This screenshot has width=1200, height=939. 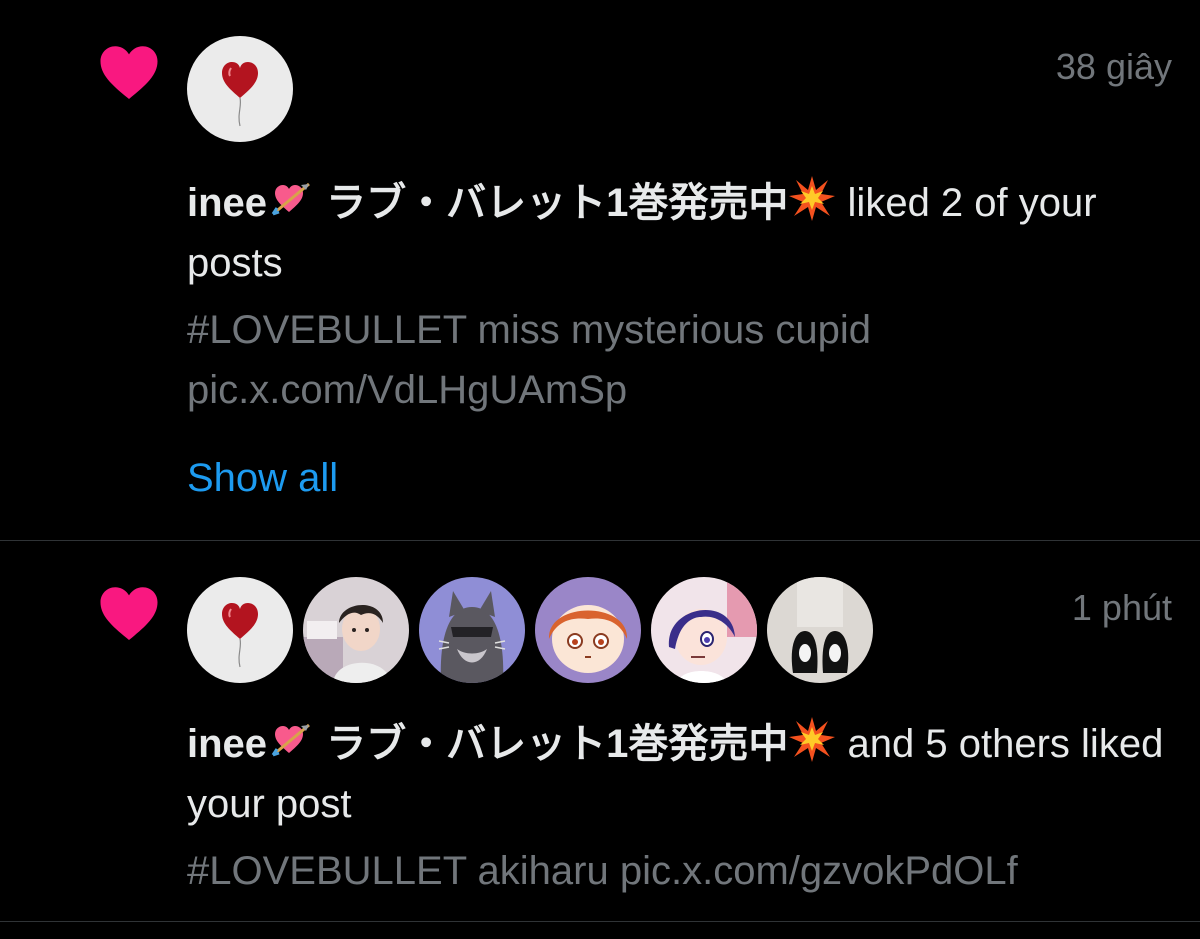 I want to click on notification-text: inee ラブ・バレット1巻発売中 liked 2 of your posts, so click(x=677, y=233).